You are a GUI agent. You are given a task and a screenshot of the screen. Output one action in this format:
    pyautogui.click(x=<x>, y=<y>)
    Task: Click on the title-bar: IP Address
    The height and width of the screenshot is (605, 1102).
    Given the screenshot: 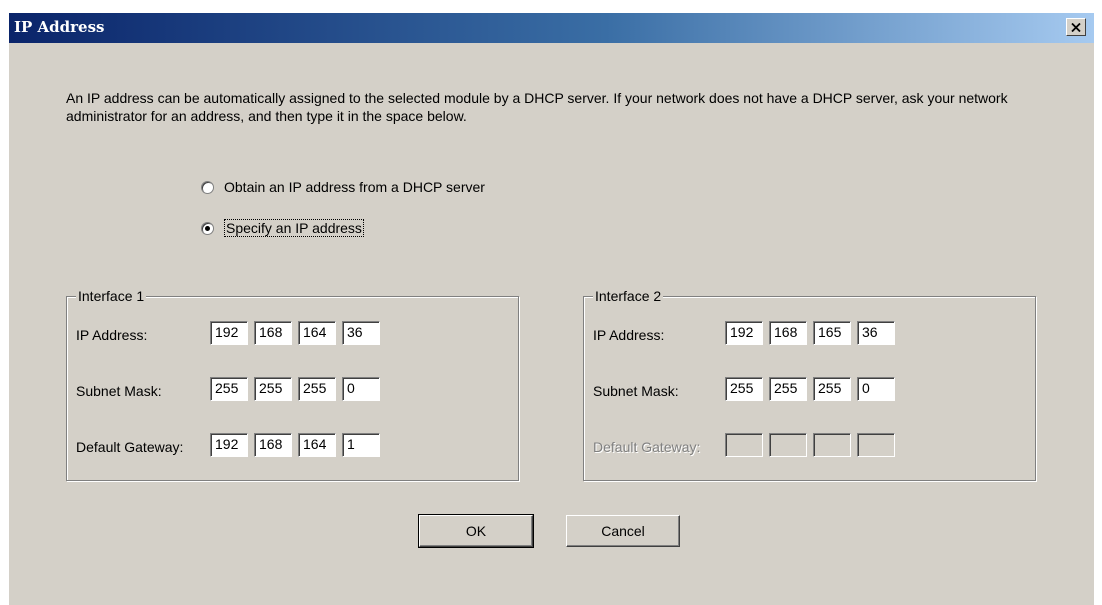 What is the action you would take?
    pyautogui.click(x=551, y=28)
    